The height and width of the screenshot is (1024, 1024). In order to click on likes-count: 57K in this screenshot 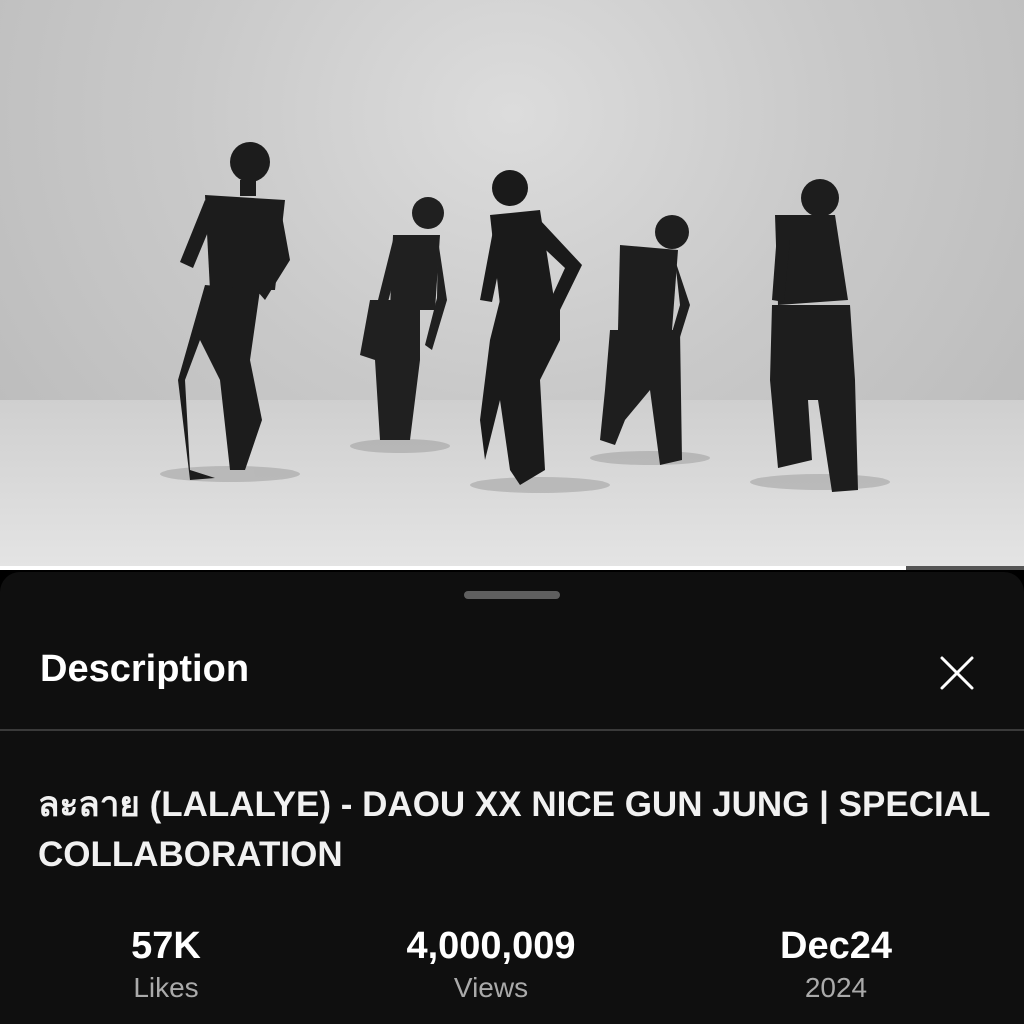, I will do `click(166, 946)`.